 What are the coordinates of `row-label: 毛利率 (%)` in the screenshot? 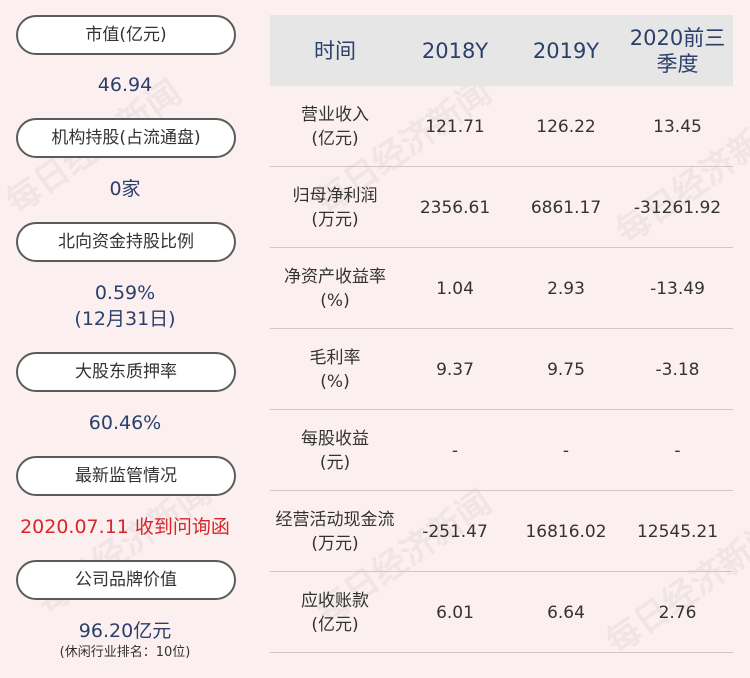 It's located at (335, 369).